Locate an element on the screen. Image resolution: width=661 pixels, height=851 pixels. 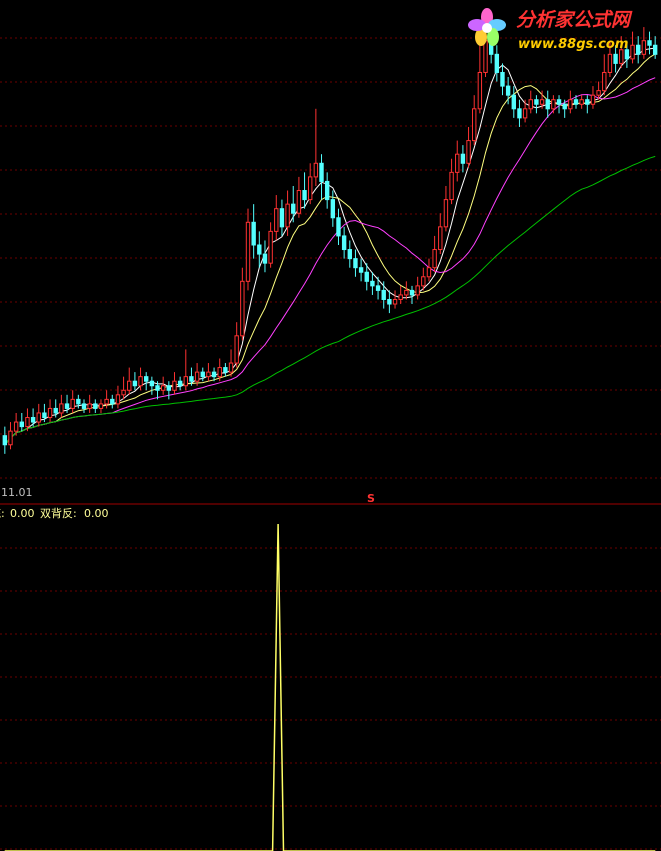
logo-title: 分析家公式网 is located at coordinates (574, 20).